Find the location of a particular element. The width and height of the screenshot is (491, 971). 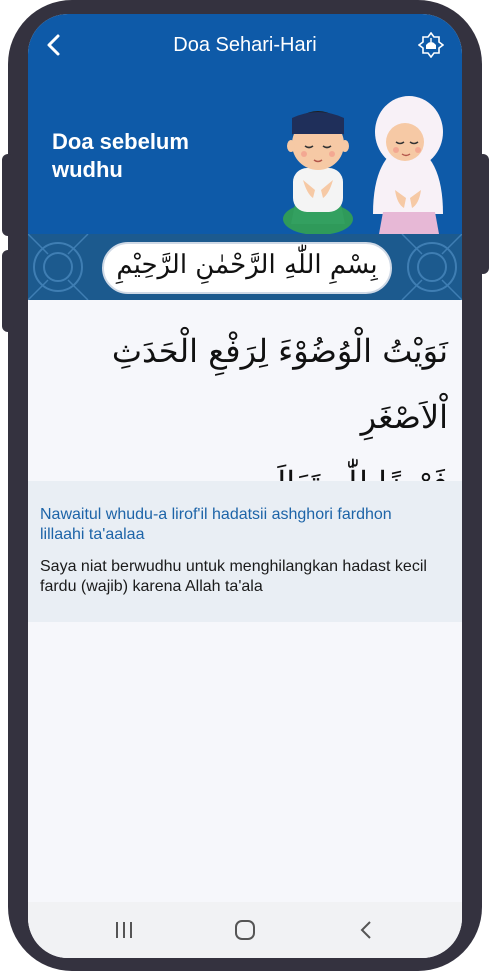

bismillah-banner: بِسْمِ اللّٰهِ الرَّحْمٰنِ الرَّحِيْمِ is located at coordinates (245, 267).